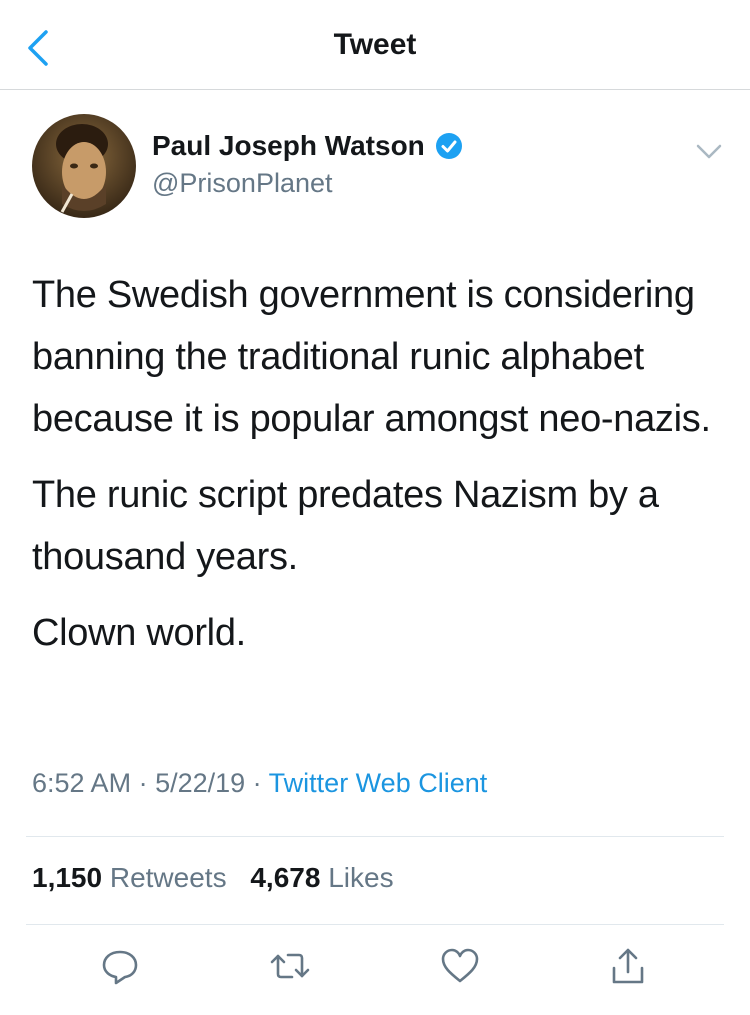  What do you see at coordinates (139, 633) in the screenshot?
I see `tweet-paragraph: Clown world.` at bounding box center [139, 633].